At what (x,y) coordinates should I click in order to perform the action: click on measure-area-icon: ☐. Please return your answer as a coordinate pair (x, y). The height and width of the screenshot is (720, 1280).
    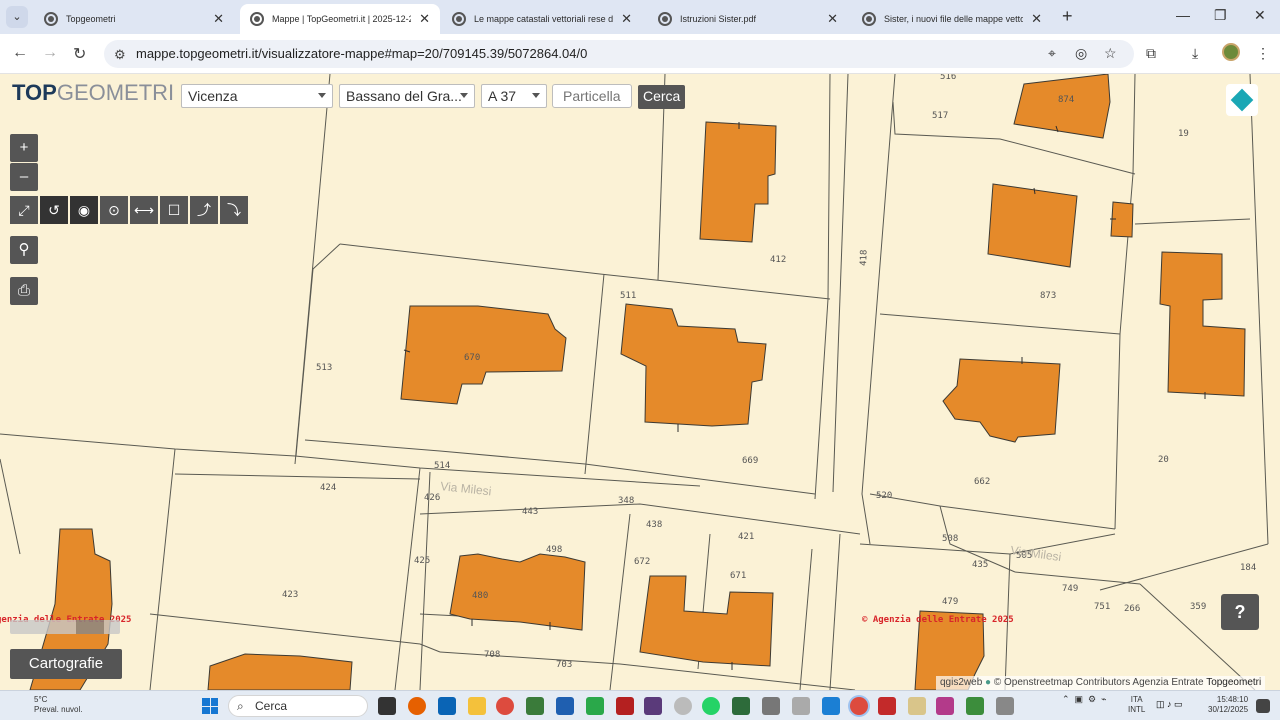
    Looking at the image, I should click on (174, 210).